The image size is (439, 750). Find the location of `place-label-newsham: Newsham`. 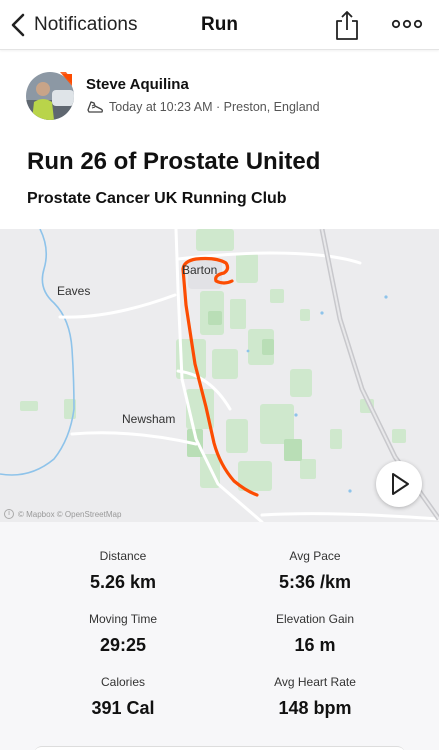

place-label-newsham: Newsham is located at coordinates (149, 419).